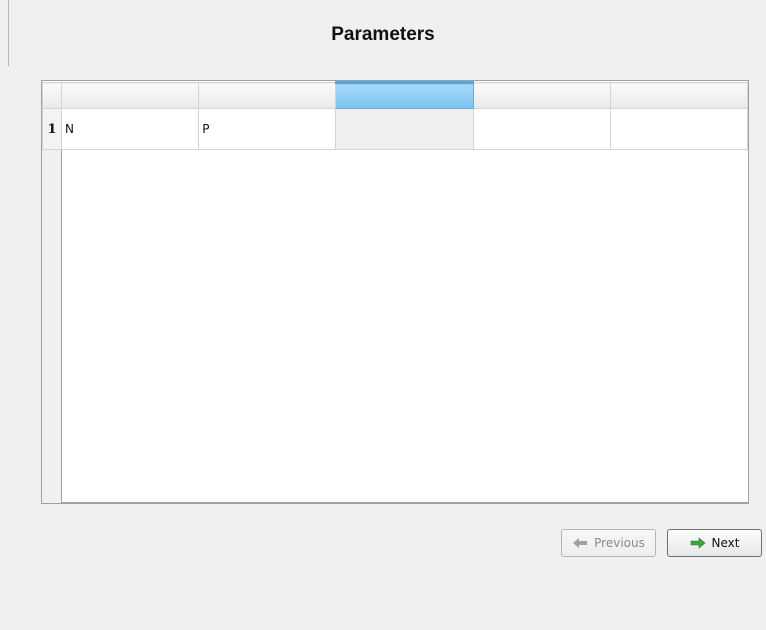  What do you see at coordinates (619, 543) in the screenshot?
I see `previous-button-label: Previous` at bounding box center [619, 543].